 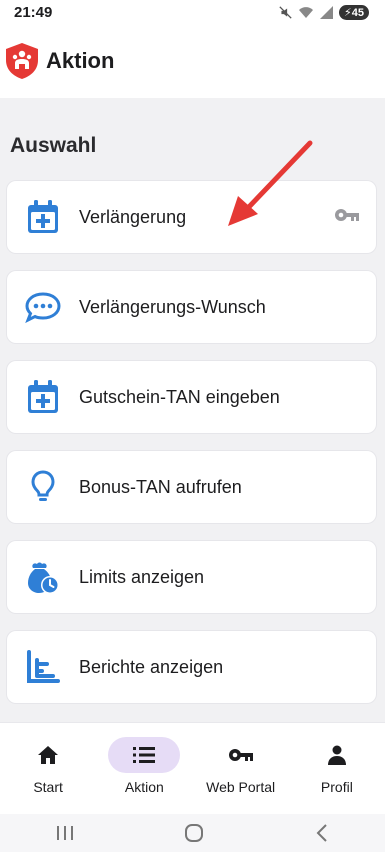 I want to click on home-button-icon, so click(x=194, y=833).